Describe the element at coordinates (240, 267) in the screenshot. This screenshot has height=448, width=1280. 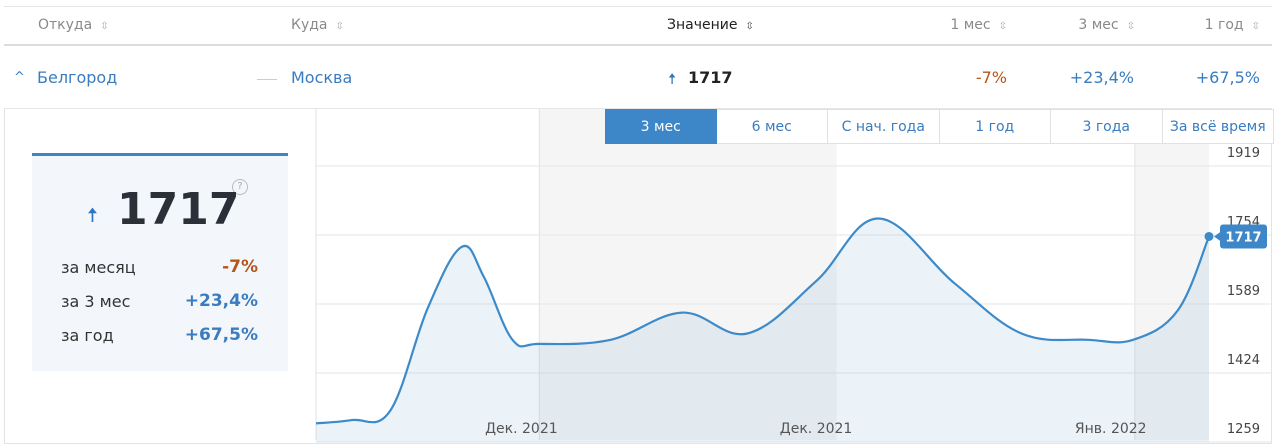
I see `summary-value-month: -7%` at that location.